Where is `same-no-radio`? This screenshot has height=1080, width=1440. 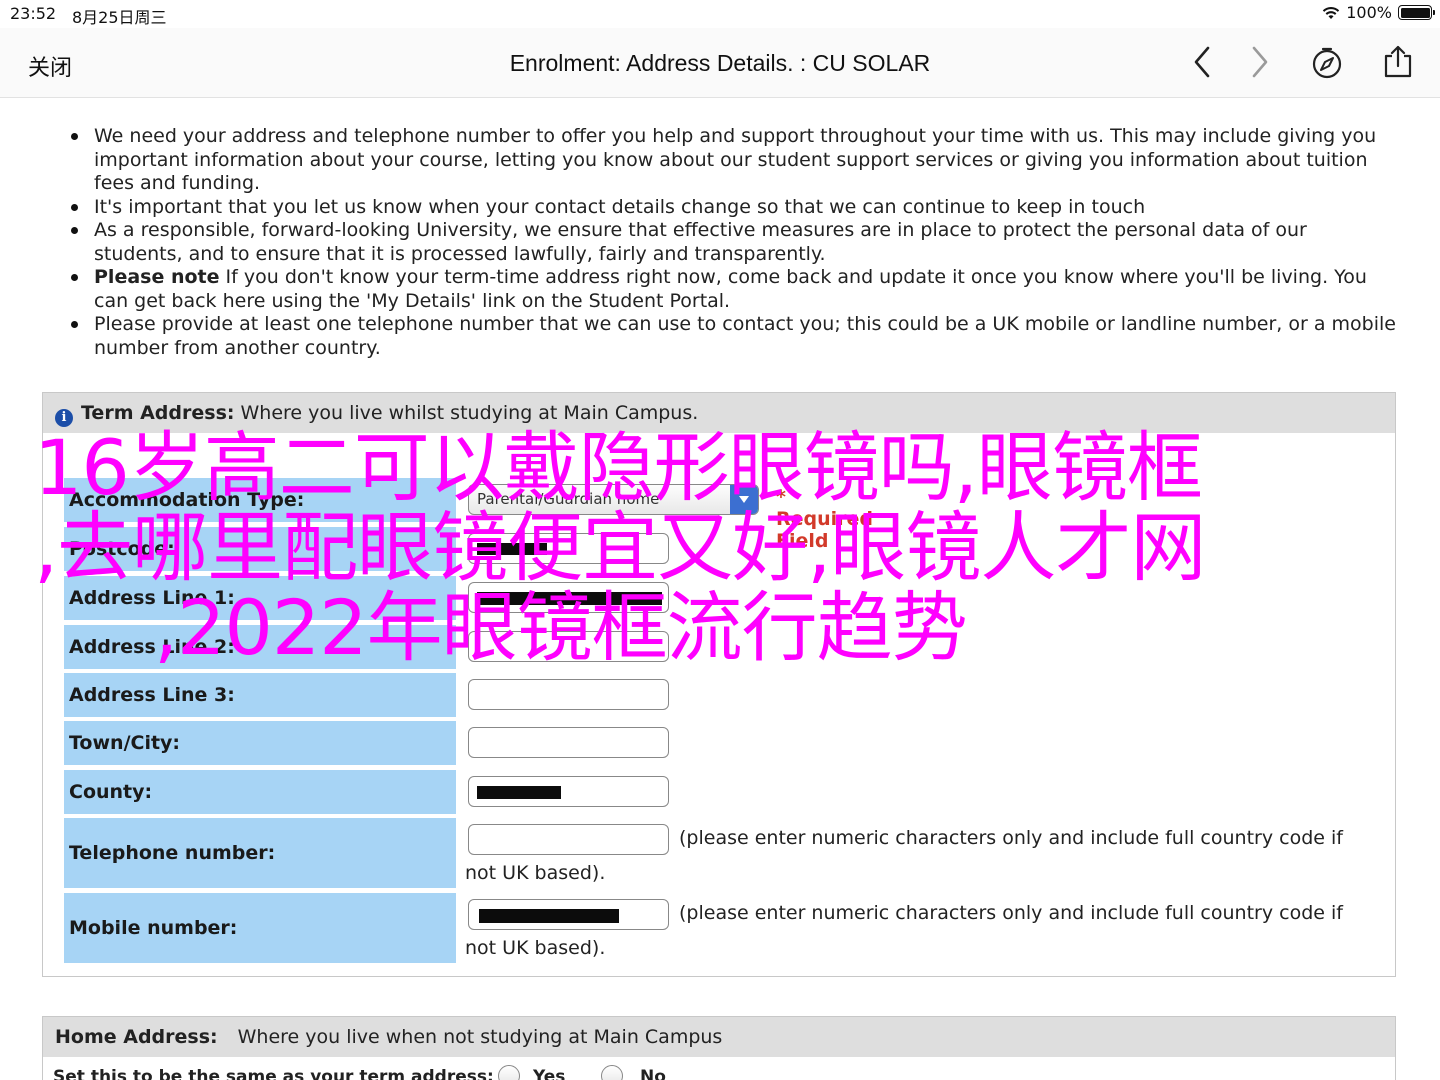 same-no-radio is located at coordinates (612, 1072).